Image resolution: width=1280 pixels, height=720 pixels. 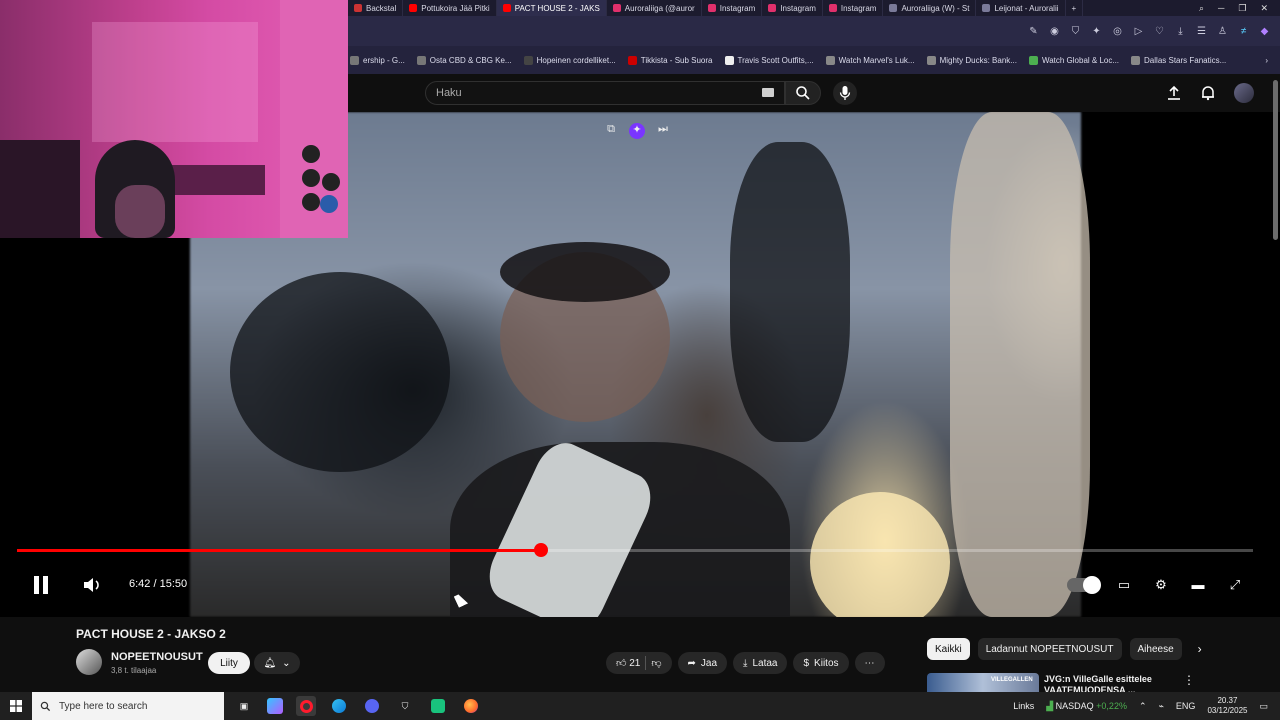 What do you see at coordinates (450, 8) in the screenshot?
I see `browser-tab: Pottukoira Jää Pitki` at bounding box center [450, 8].